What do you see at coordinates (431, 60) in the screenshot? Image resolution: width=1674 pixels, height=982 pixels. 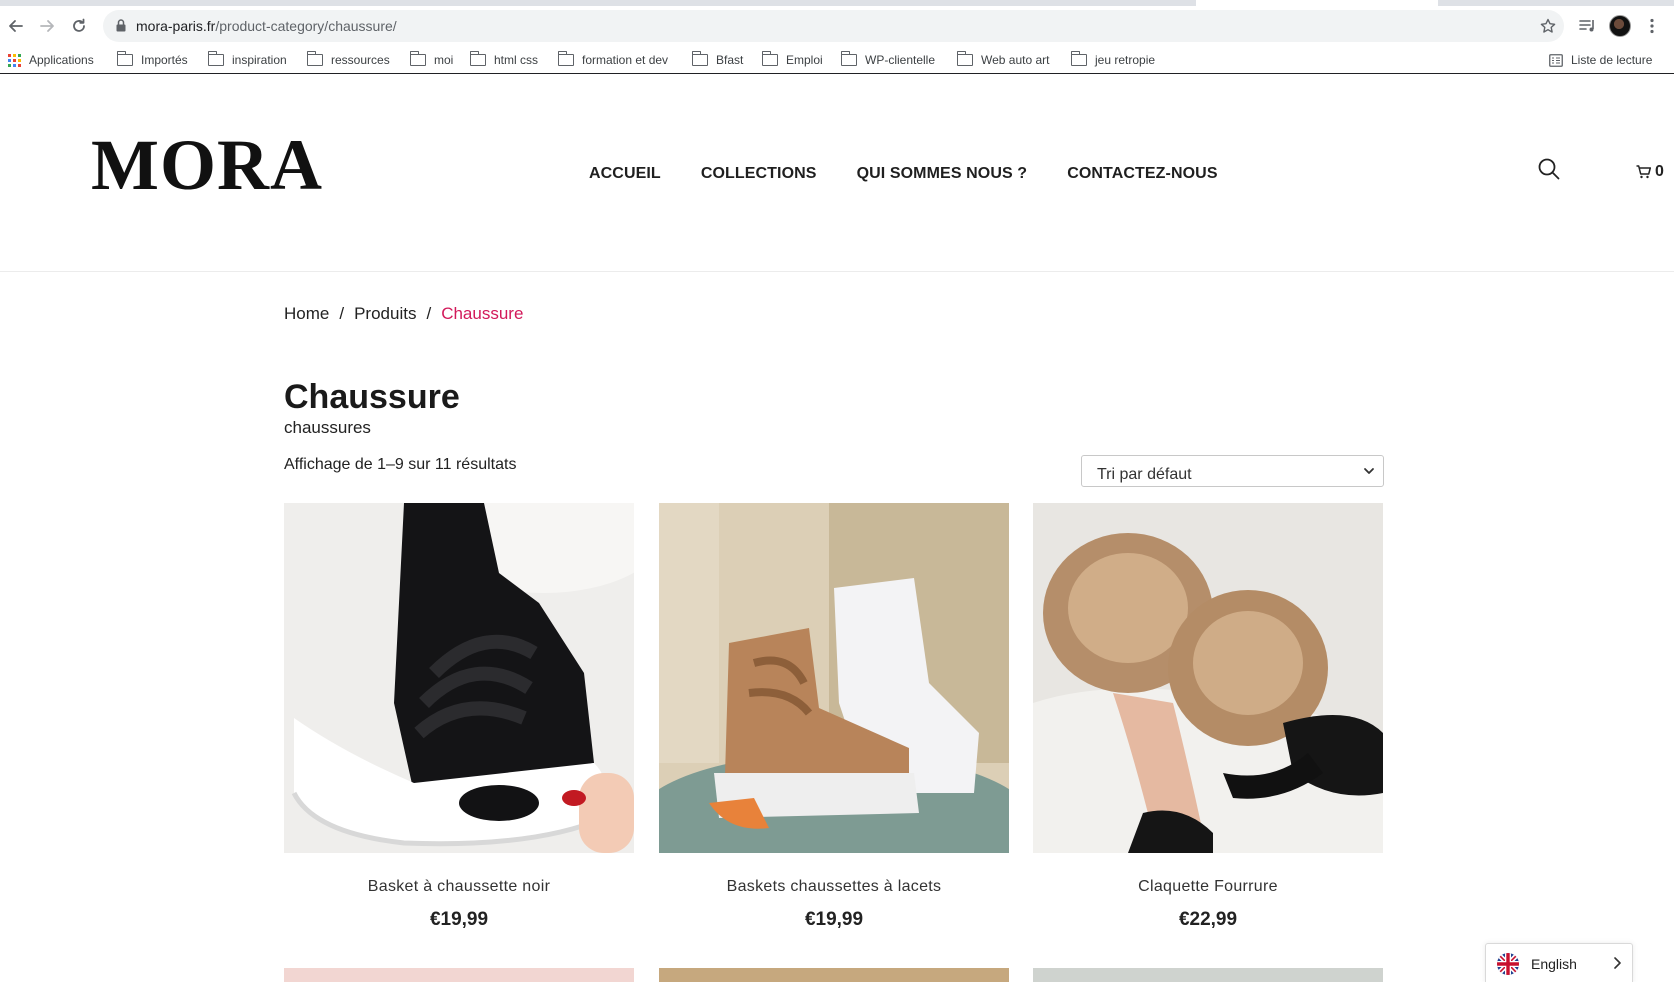 I see `bookmark-folder-moi: moi` at bounding box center [431, 60].